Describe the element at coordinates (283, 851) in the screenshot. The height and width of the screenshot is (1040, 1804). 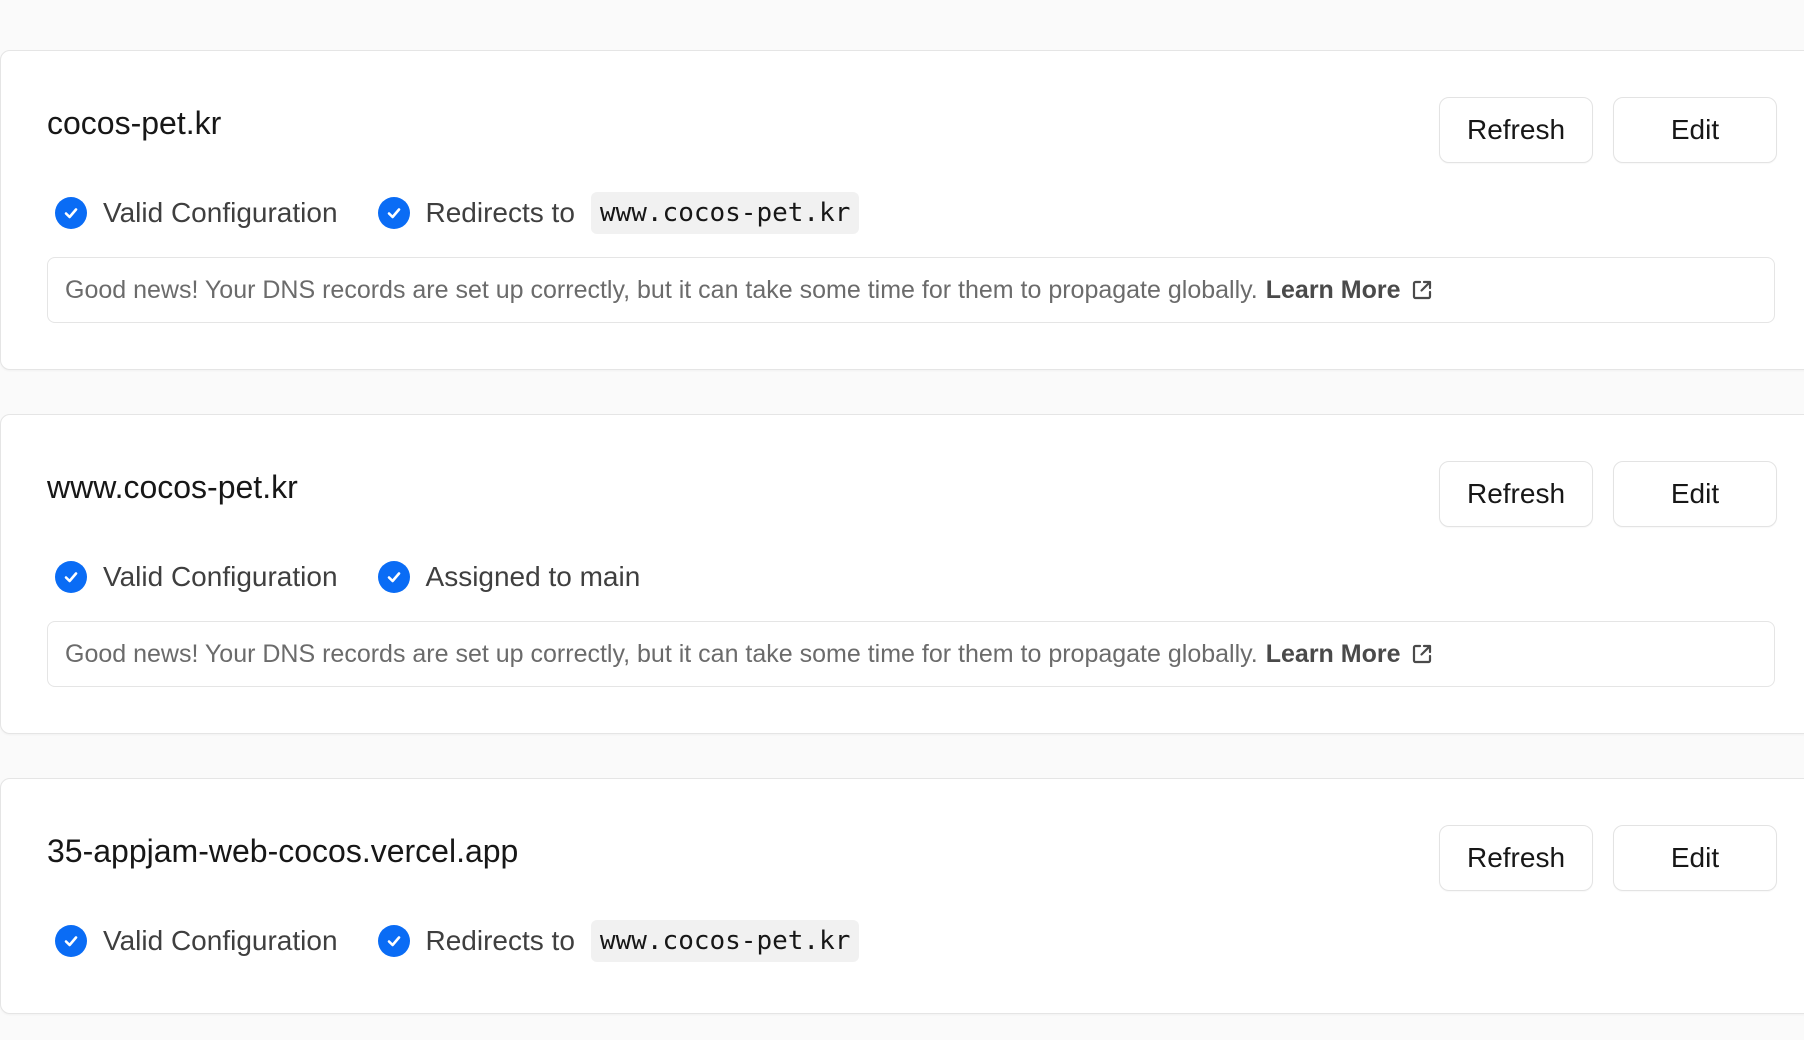
I see `domain-name: 35-appjam-web-cocos.vercel.app` at that location.